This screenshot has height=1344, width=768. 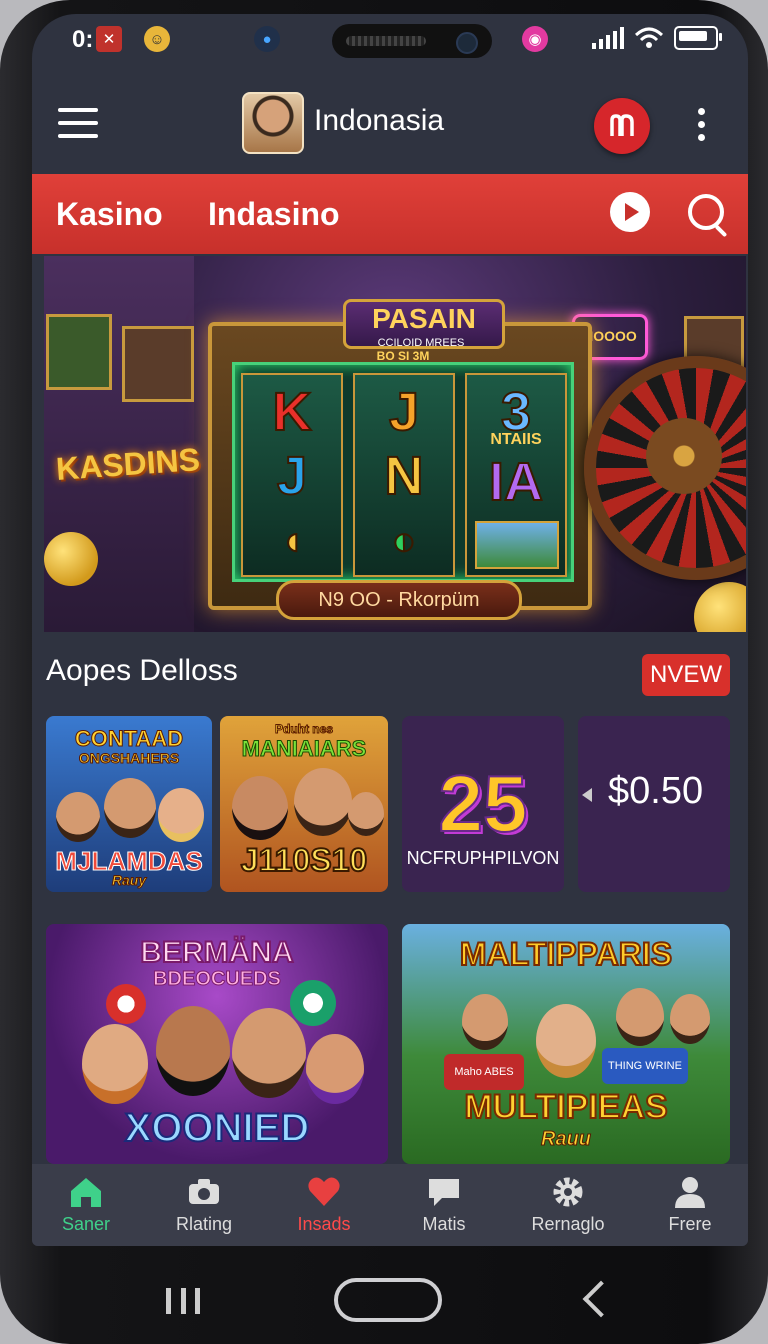 What do you see at coordinates (157, 39) in the screenshot?
I see `emoji-icon: ☺` at bounding box center [157, 39].